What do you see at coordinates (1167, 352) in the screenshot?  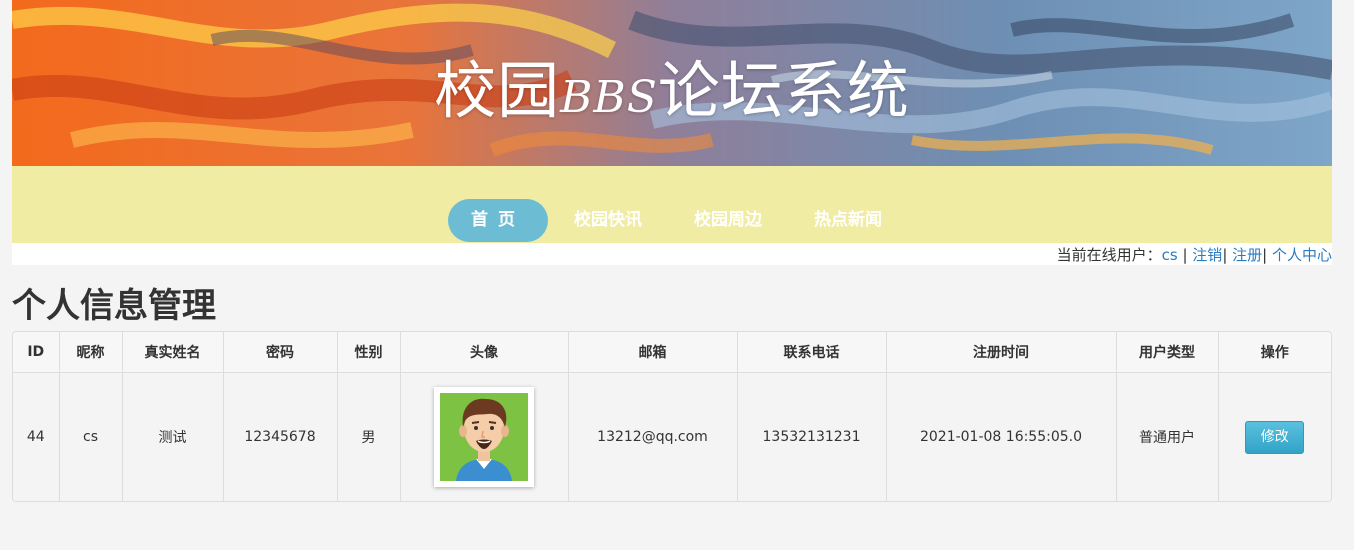 I see `column-header-usertype: 用户类型` at bounding box center [1167, 352].